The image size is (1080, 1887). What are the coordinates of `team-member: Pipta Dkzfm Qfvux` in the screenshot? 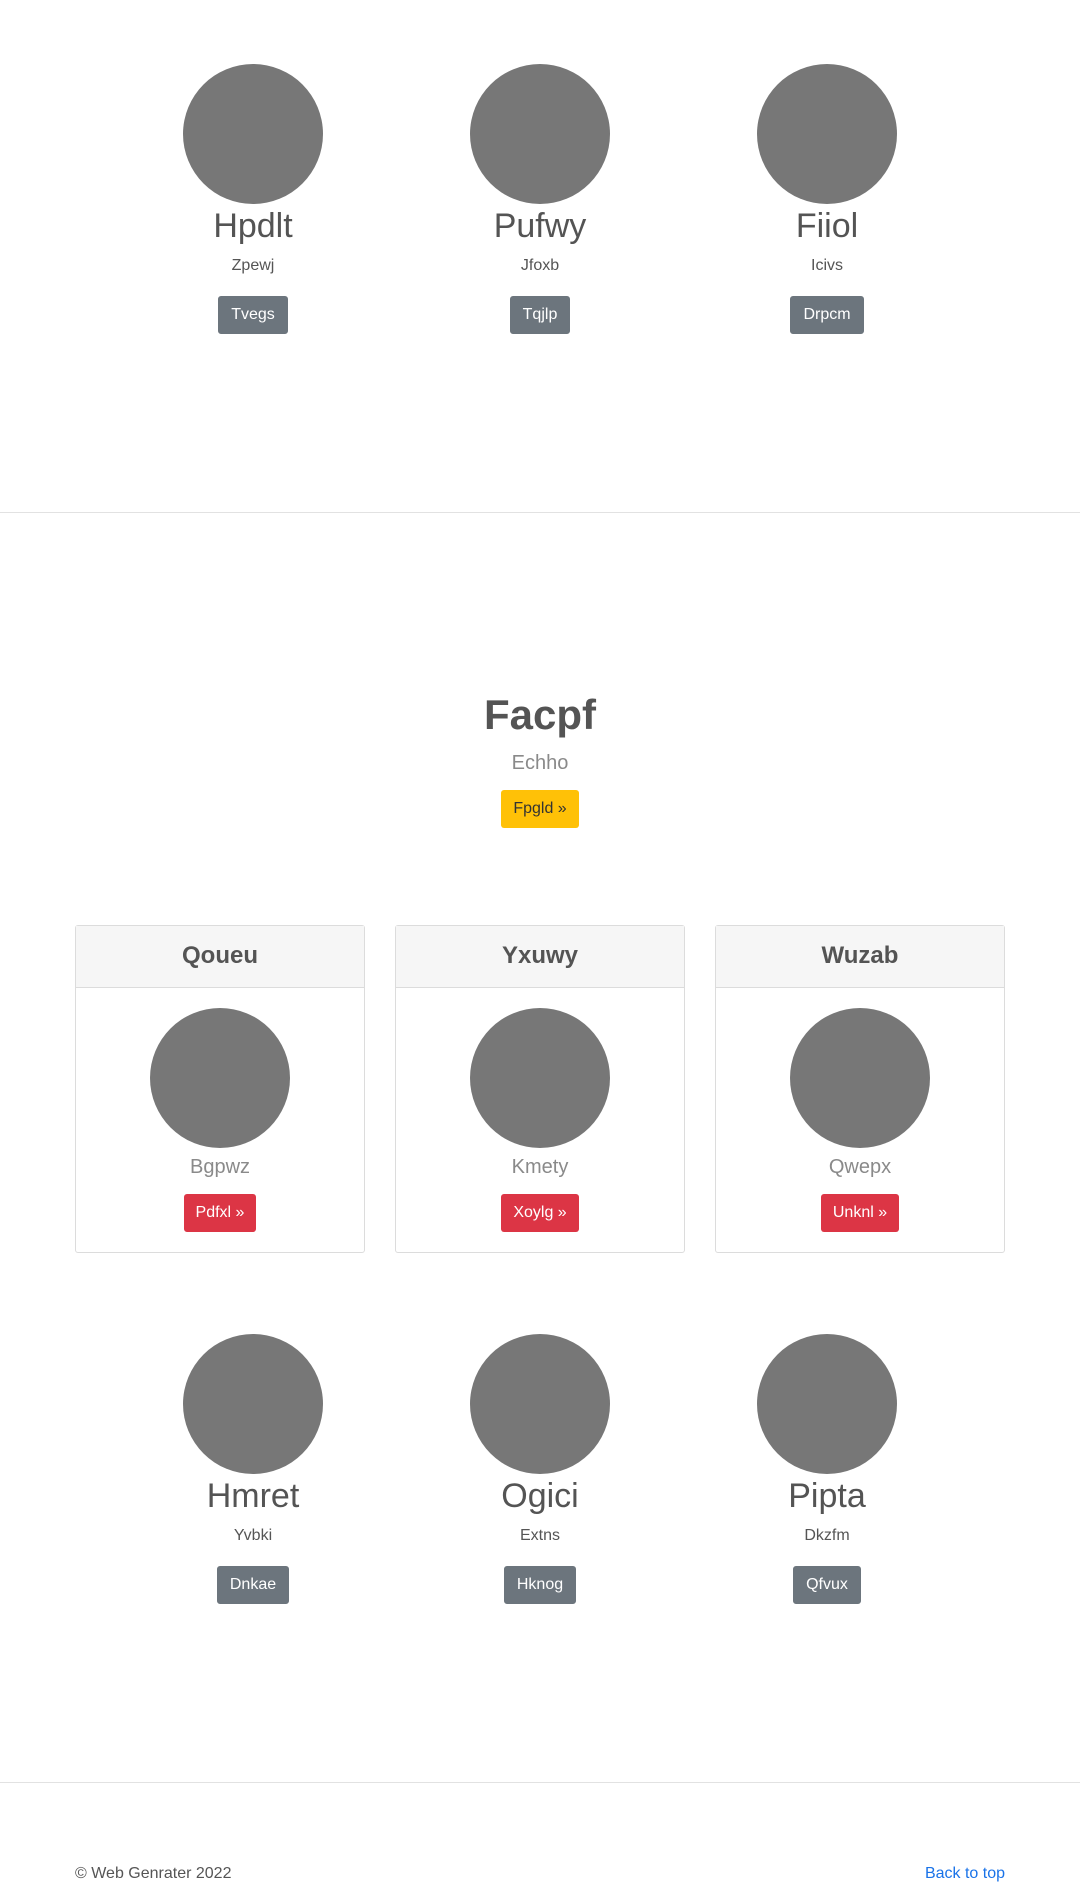 It's located at (827, 1469).